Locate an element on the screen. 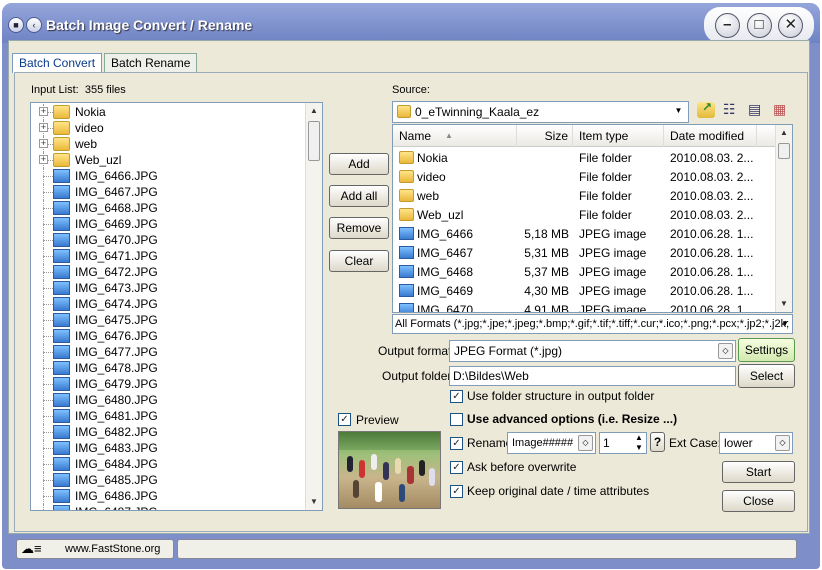 The image size is (822, 570). tree-item: IMG_6471.JPG is located at coordinates (168, 256).